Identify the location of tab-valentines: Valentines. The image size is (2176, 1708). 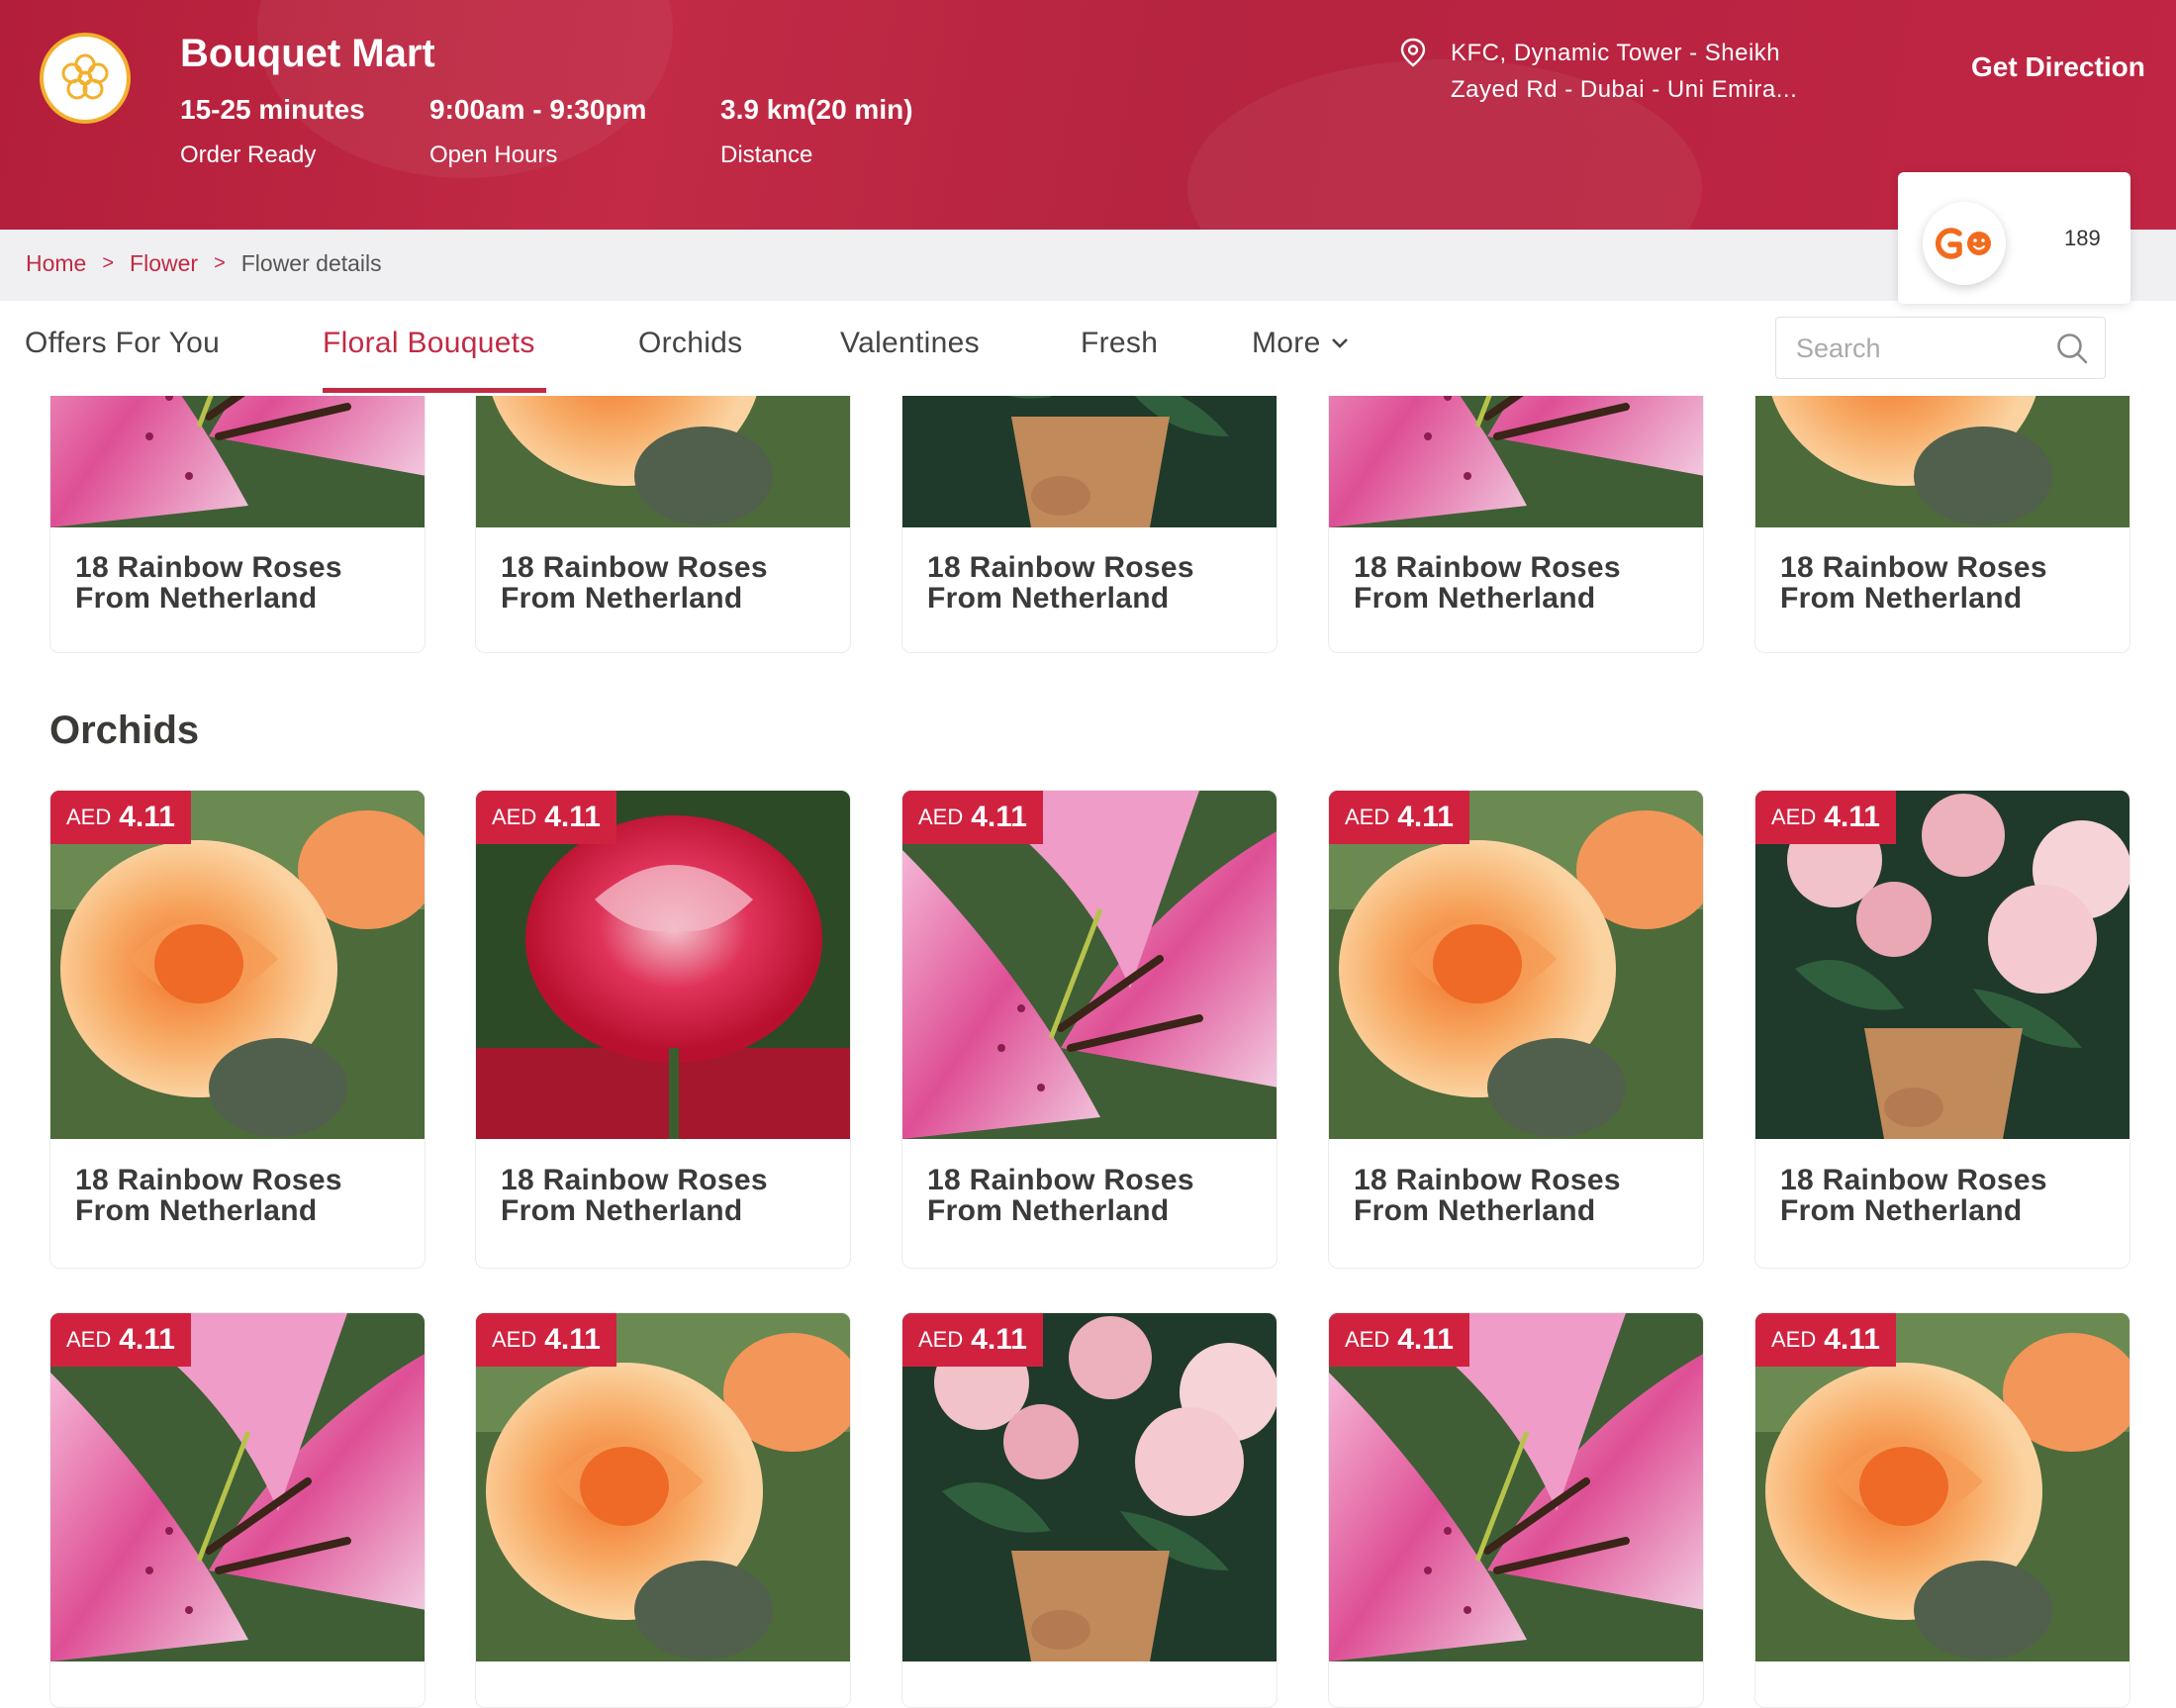
(910, 343).